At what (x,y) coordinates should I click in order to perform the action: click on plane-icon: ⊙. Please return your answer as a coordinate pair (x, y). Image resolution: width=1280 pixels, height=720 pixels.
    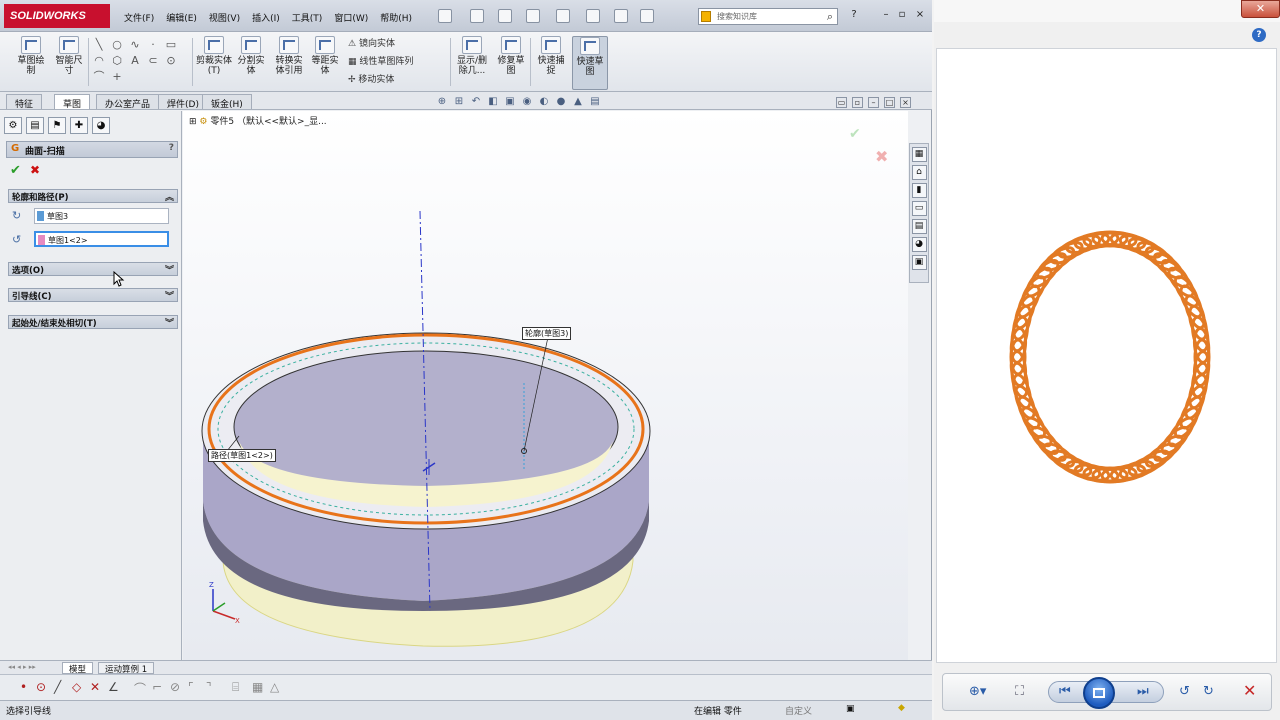
    Looking at the image, I should click on (171, 61).